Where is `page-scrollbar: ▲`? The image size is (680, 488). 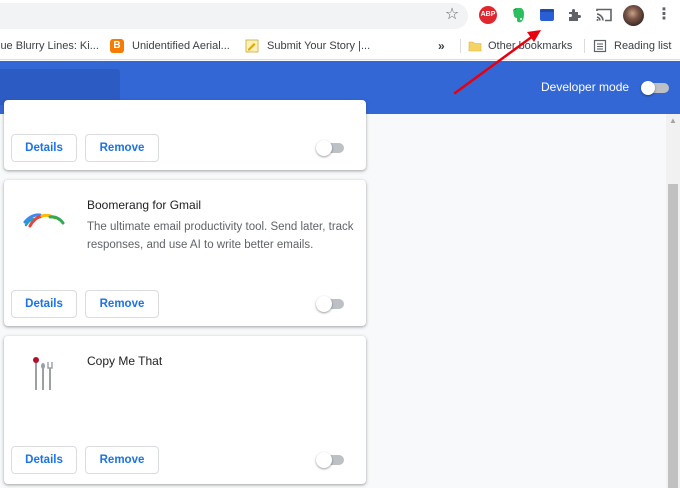
page-scrollbar: ▲ is located at coordinates (673, 301).